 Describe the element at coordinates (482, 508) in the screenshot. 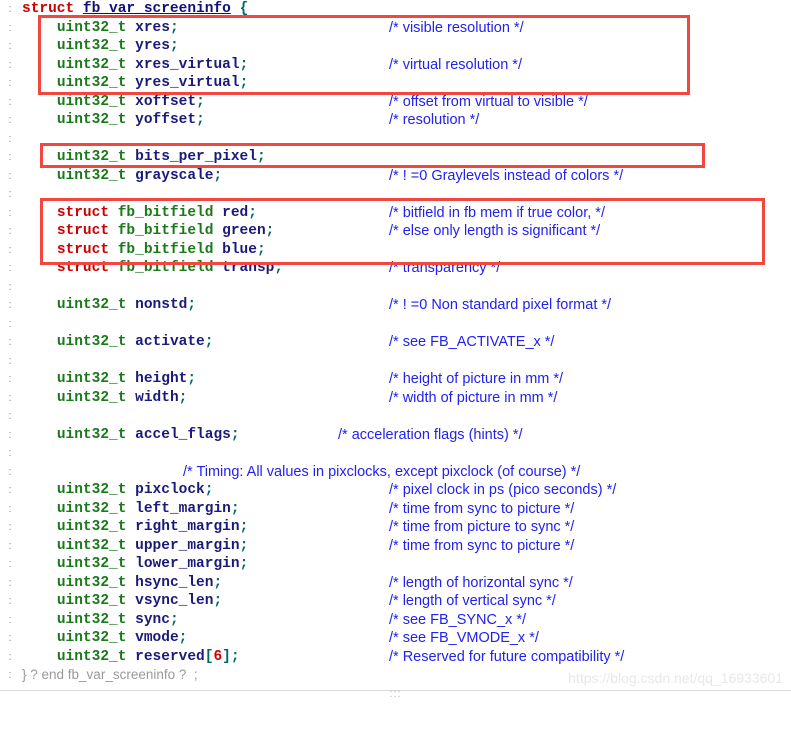

I see `code-comment: /* time from sync to picture */` at that location.